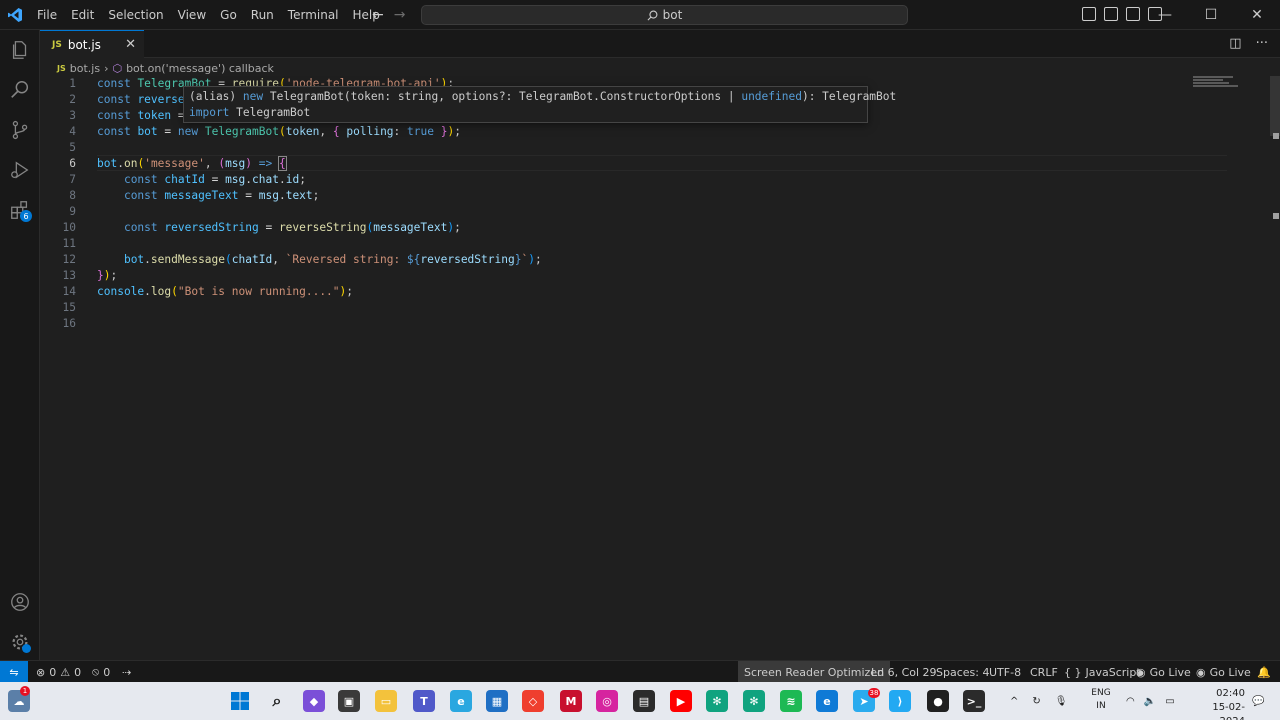 This screenshot has width=1280, height=720. Describe the element at coordinates (14, 672) in the screenshot. I see `remote-indicator-icon: ⇋` at that location.